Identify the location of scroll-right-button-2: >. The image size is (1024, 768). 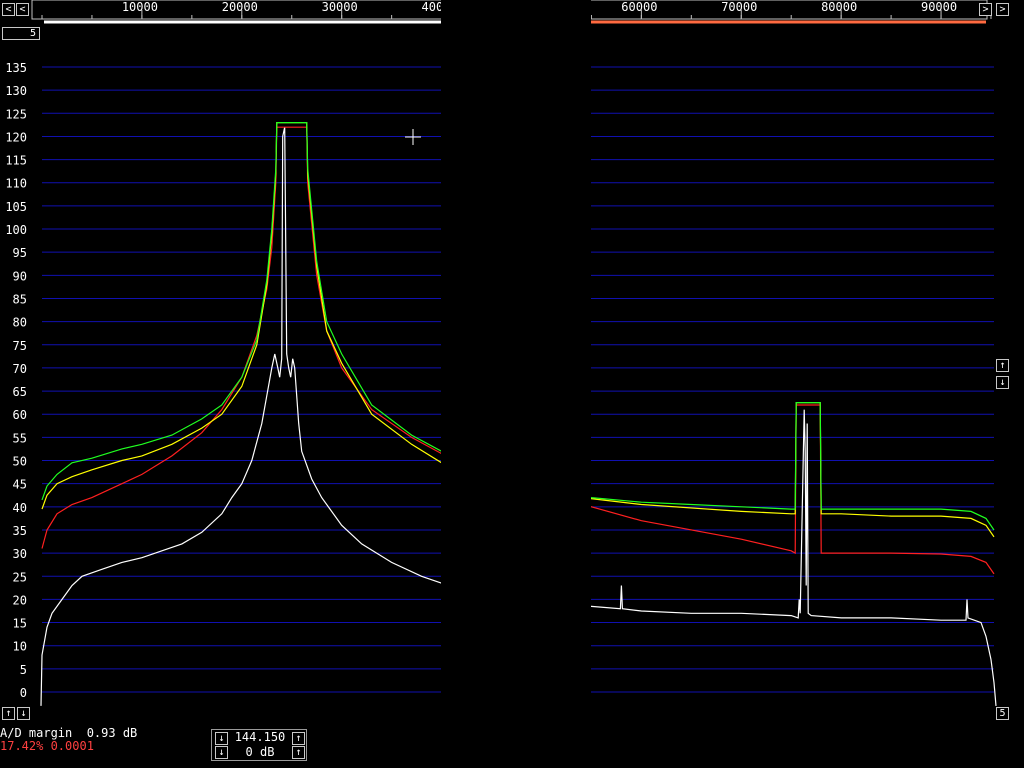
(1002, 9).